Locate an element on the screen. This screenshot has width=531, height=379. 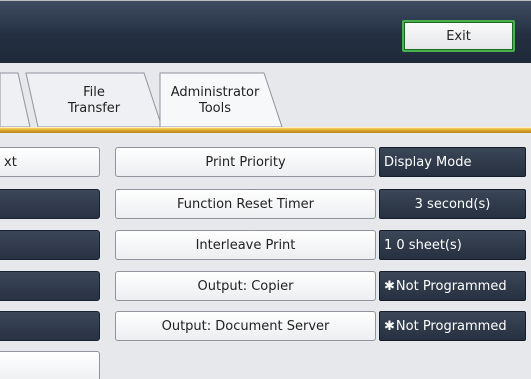
function-reset-timer-value: 3 second(s) is located at coordinates (452, 204).